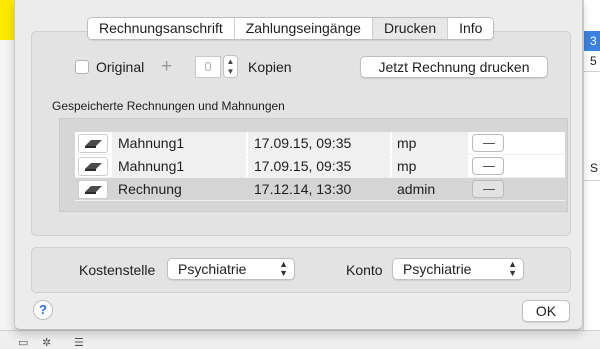 Image resolution: width=600 pixels, height=349 pixels. Describe the element at coordinates (592, 168) in the screenshot. I see `background-row: S` at that location.